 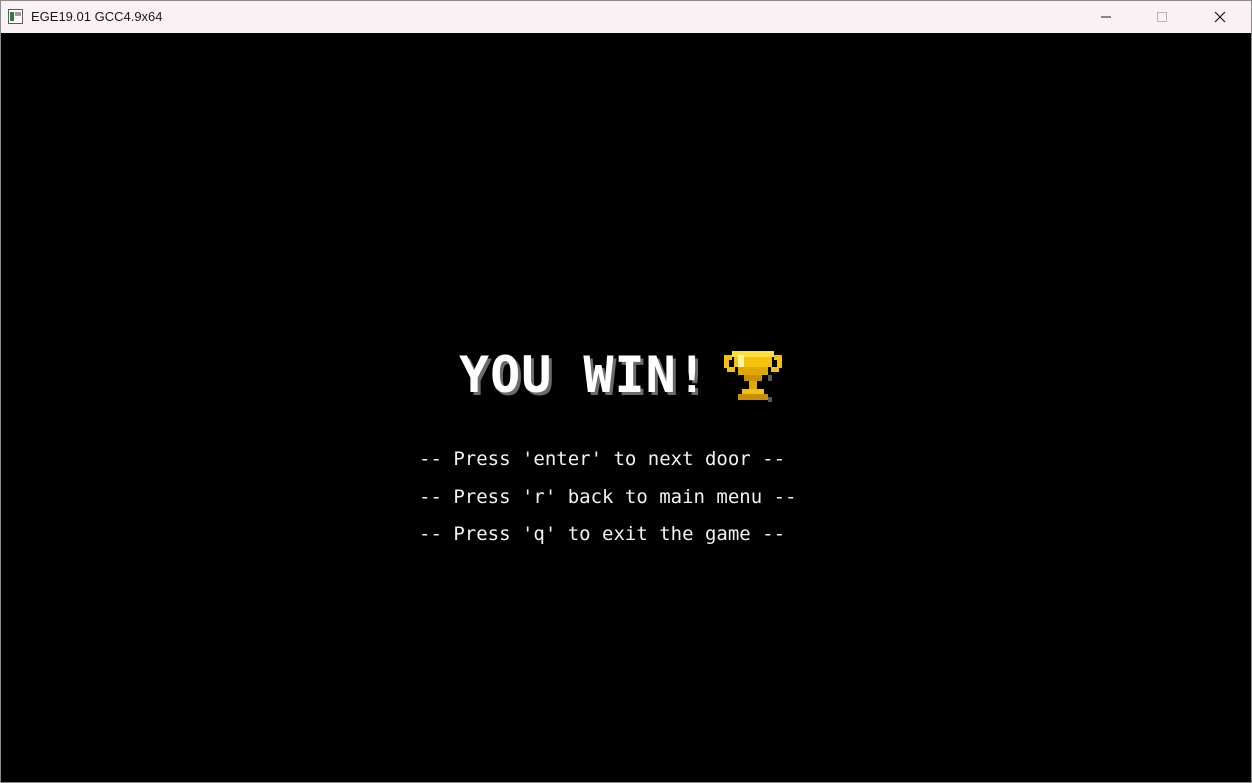 I want to click on maximize-icon, so click(x=1162, y=17).